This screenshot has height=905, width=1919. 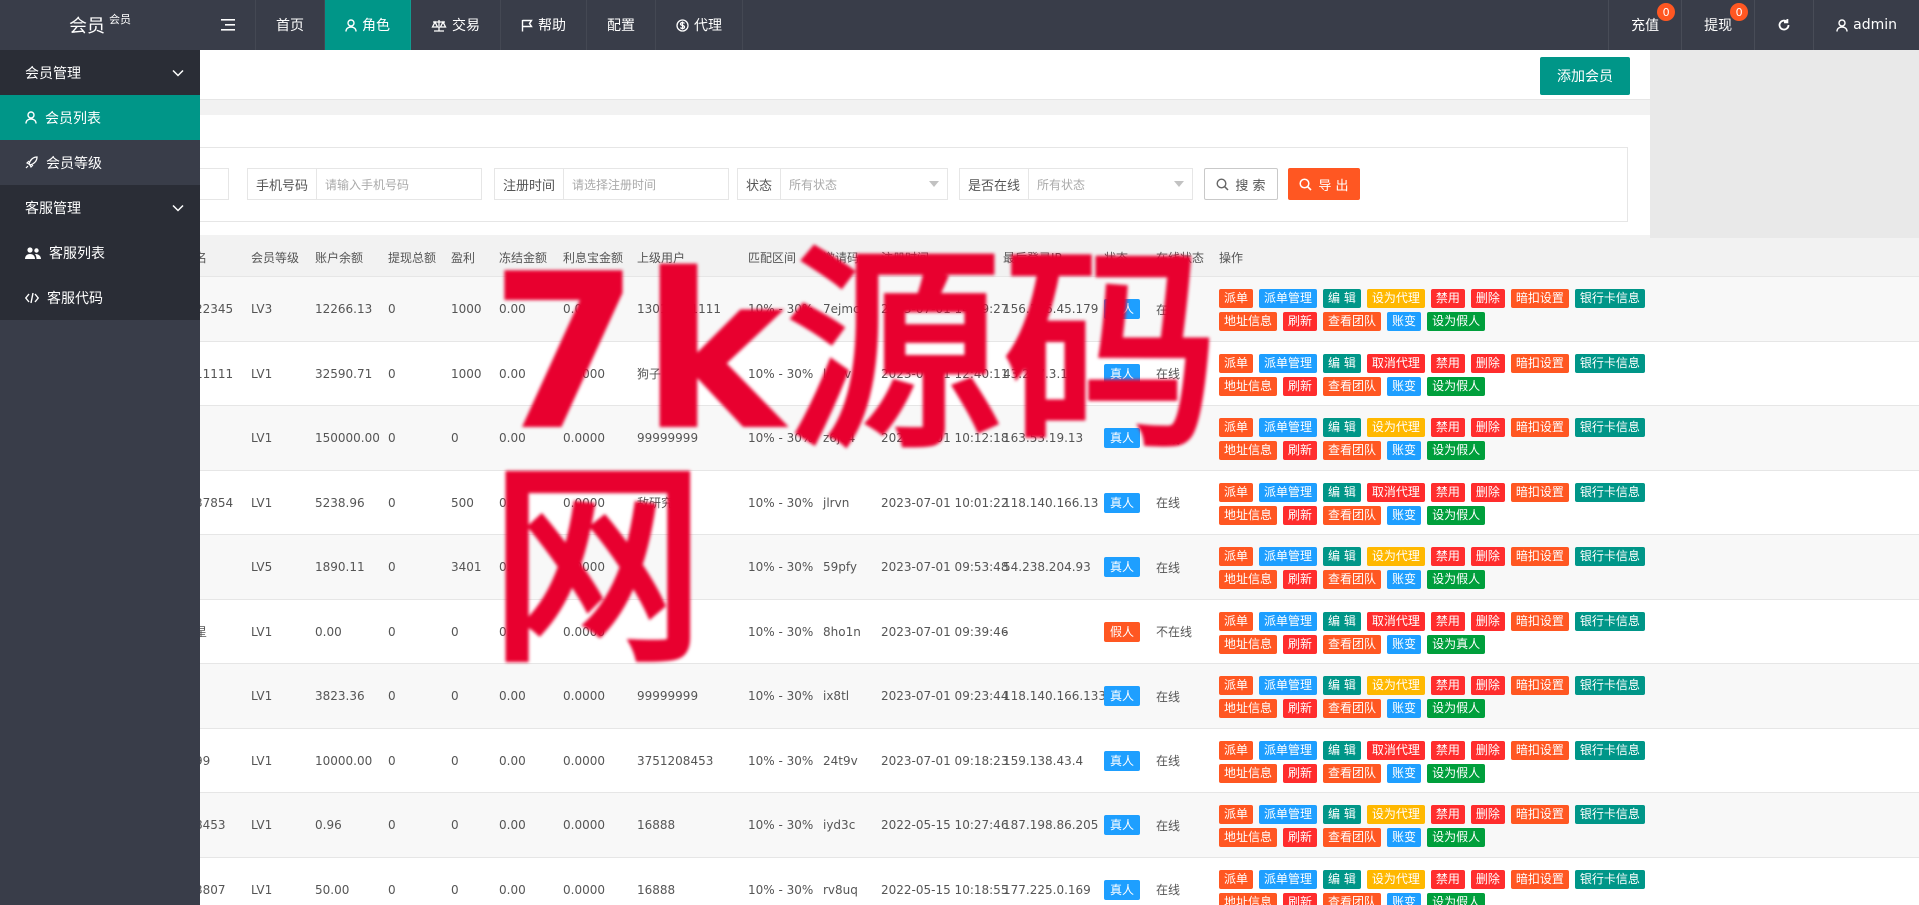 I want to click on phone-input: 请输入手机号码, so click(x=367, y=184).